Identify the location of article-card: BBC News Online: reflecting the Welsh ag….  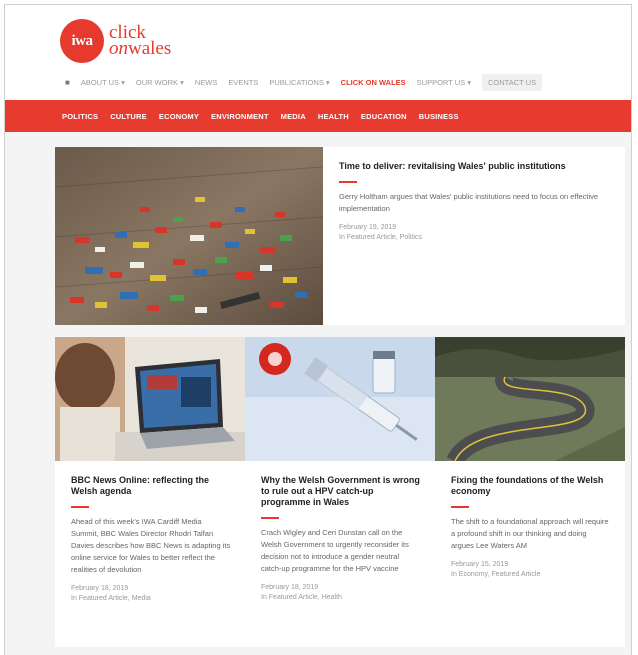
(150, 492).